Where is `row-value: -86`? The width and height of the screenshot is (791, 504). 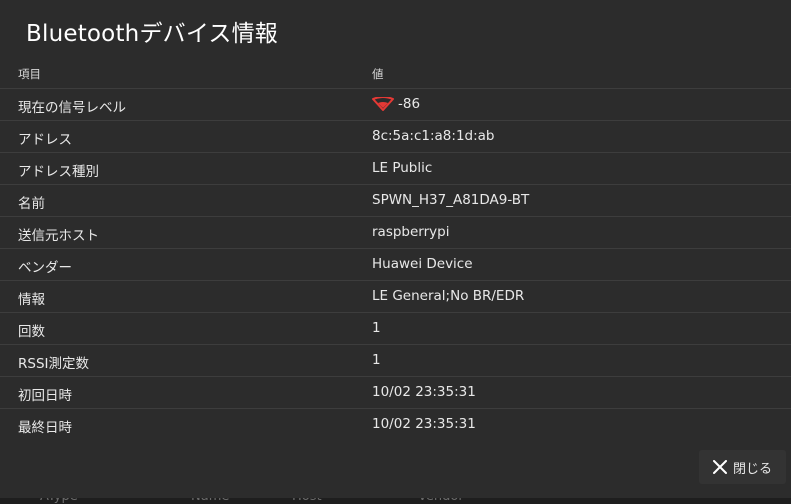
row-value: -86 is located at coordinates (396, 104).